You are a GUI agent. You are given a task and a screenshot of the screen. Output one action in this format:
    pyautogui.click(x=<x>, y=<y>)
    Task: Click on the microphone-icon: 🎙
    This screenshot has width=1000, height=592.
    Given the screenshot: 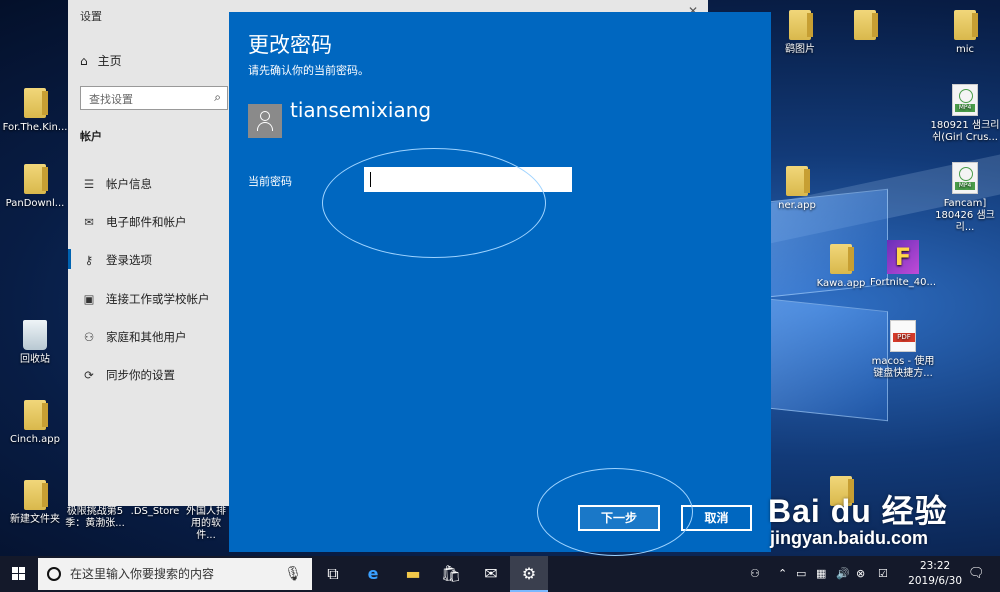 What is the action you would take?
    pyautogui.click(x=293, y=574)
    